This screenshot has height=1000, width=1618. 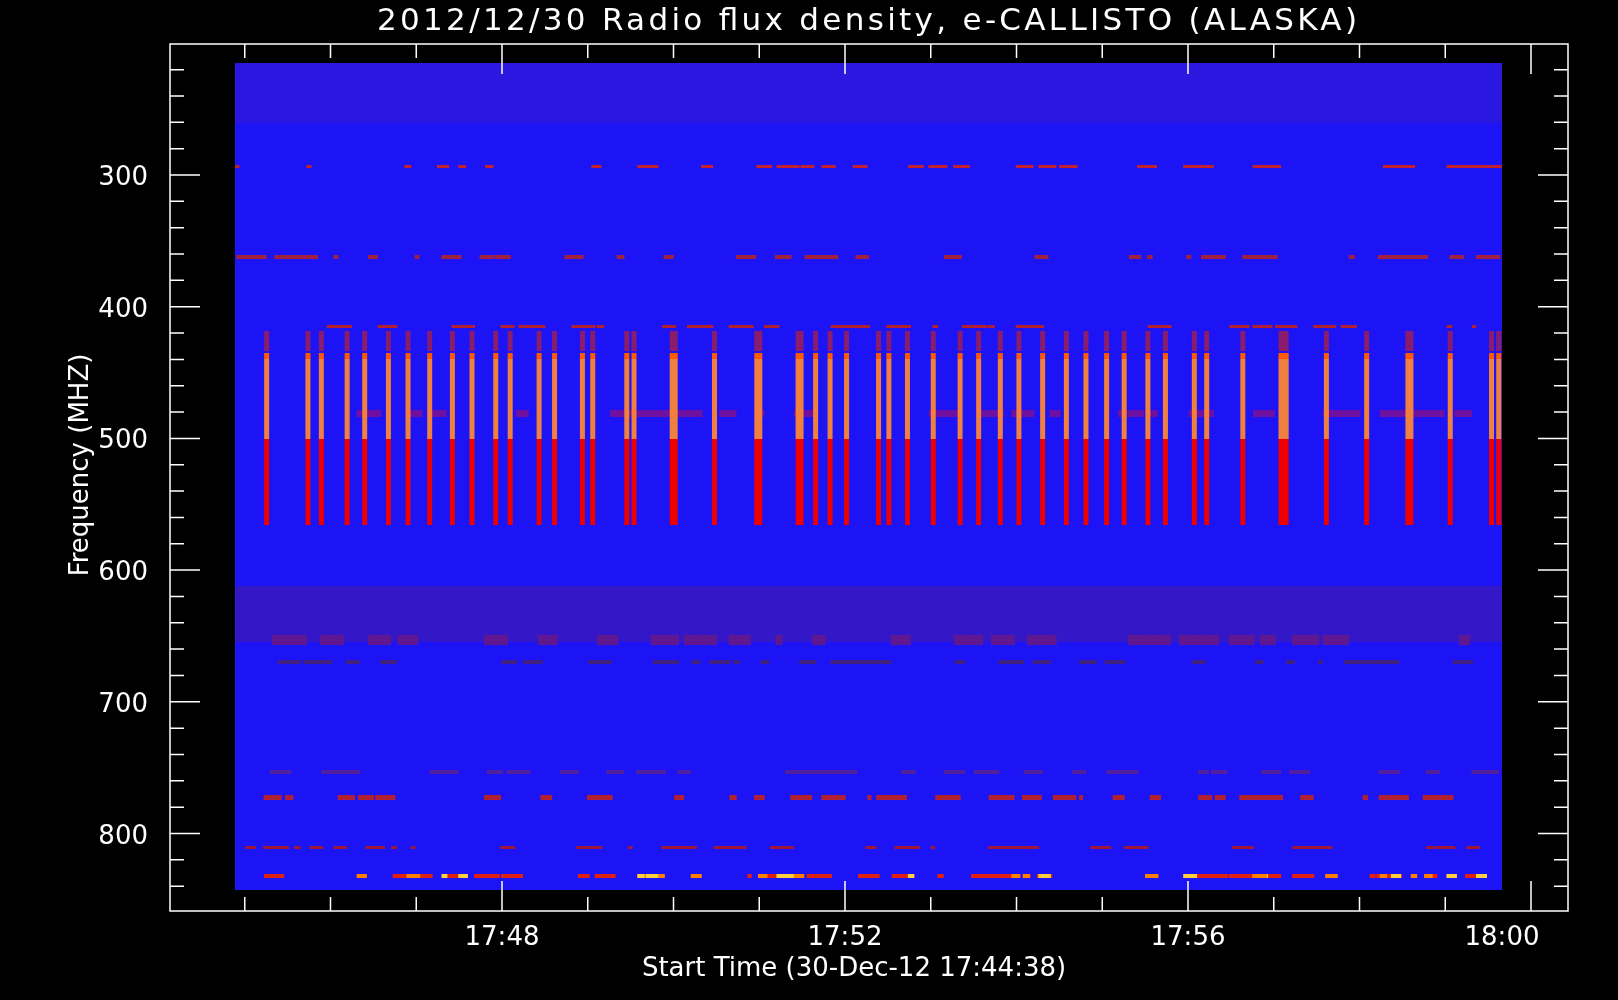 I want to click on y-tick-label: 700, so click(x=123, y=702).